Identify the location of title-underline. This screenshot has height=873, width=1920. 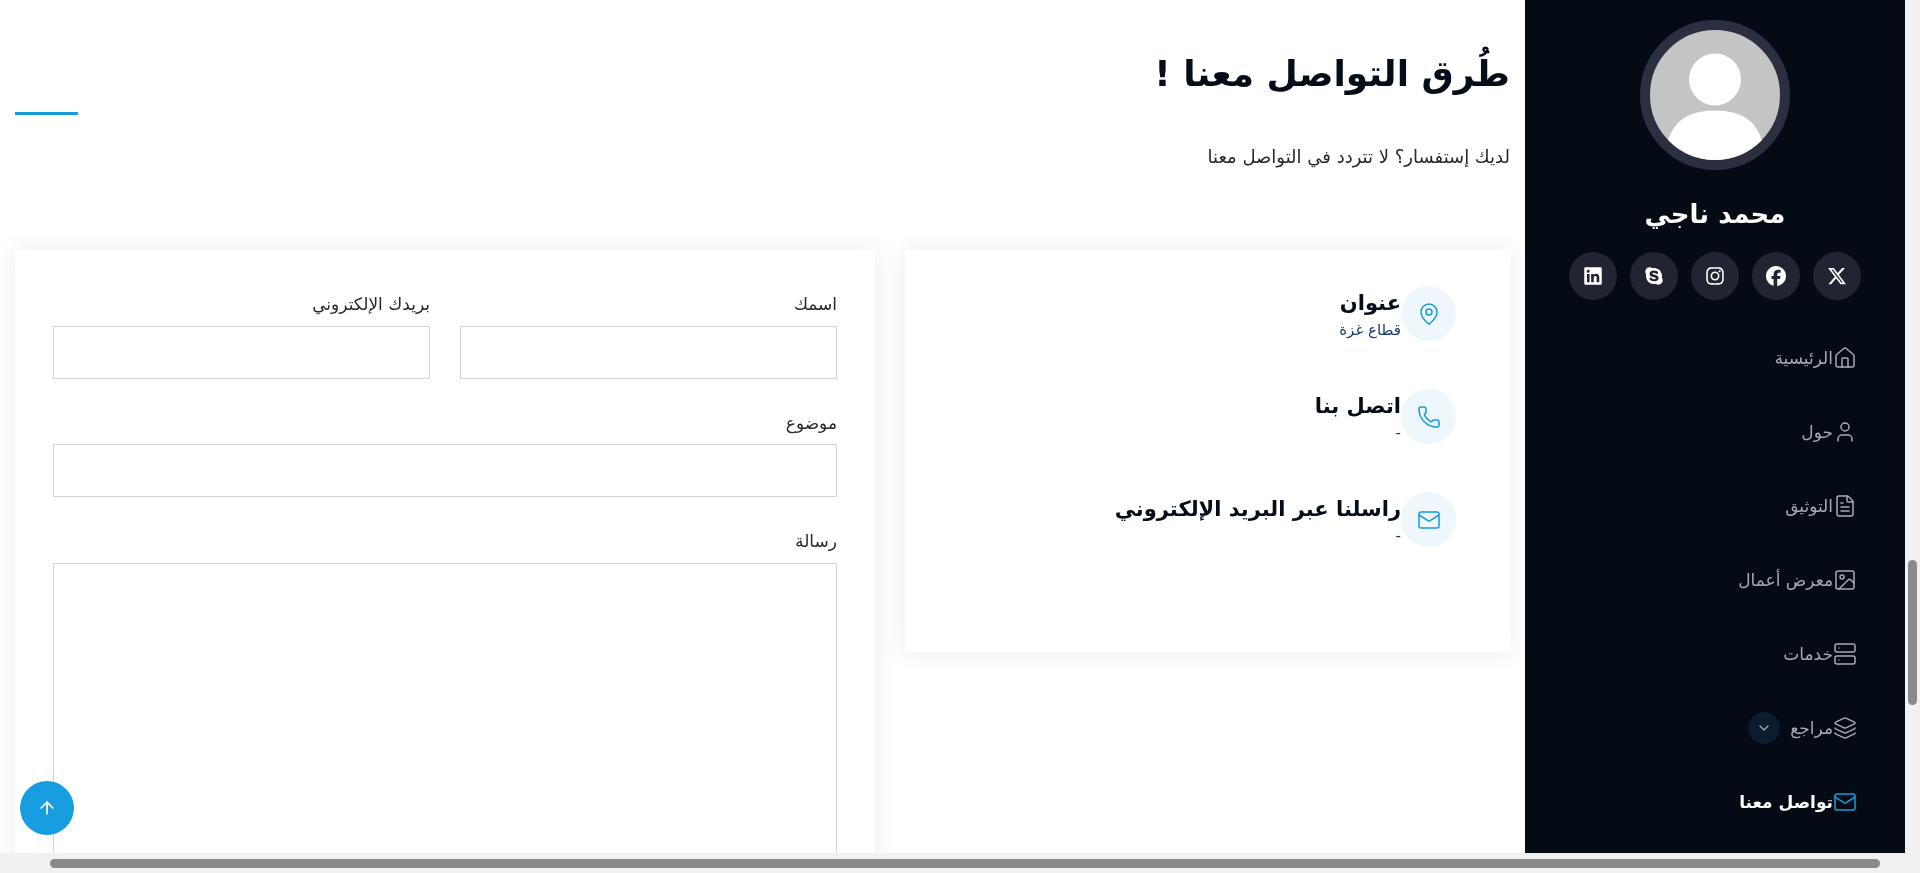
(46, 113).